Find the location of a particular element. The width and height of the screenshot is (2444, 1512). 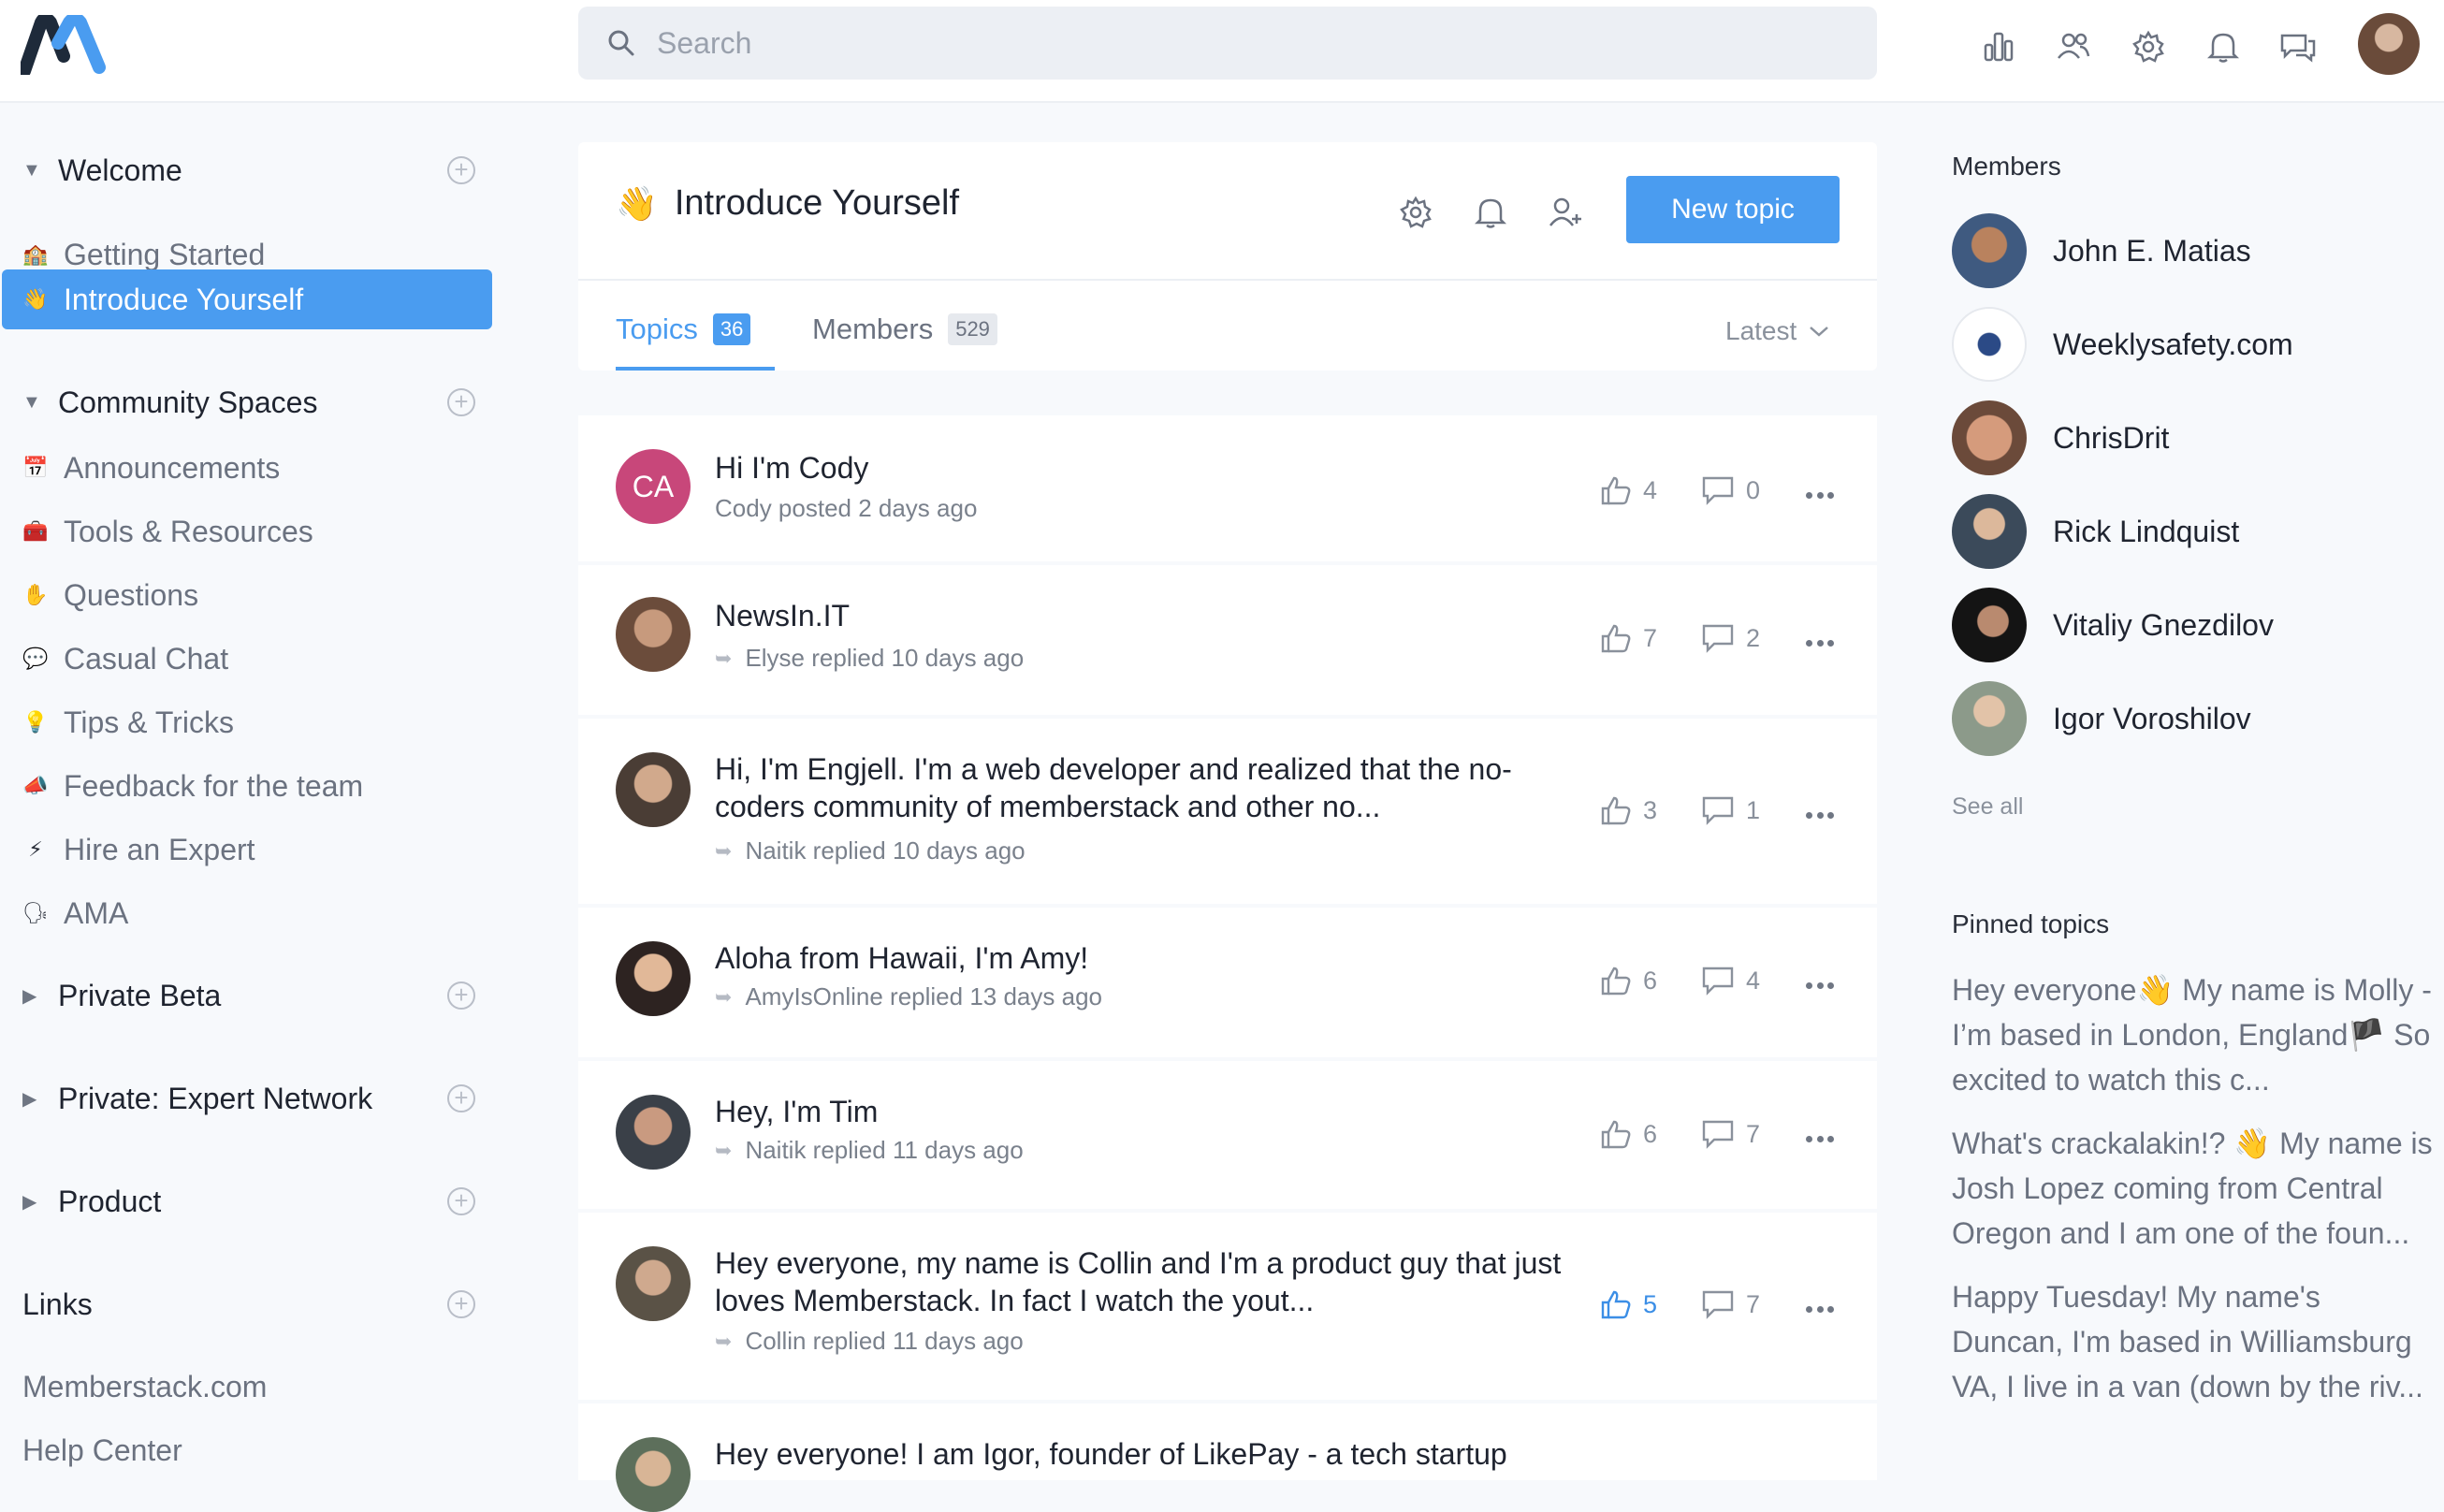

new-topic-button: New topic is located at coordinates (1733, 209).